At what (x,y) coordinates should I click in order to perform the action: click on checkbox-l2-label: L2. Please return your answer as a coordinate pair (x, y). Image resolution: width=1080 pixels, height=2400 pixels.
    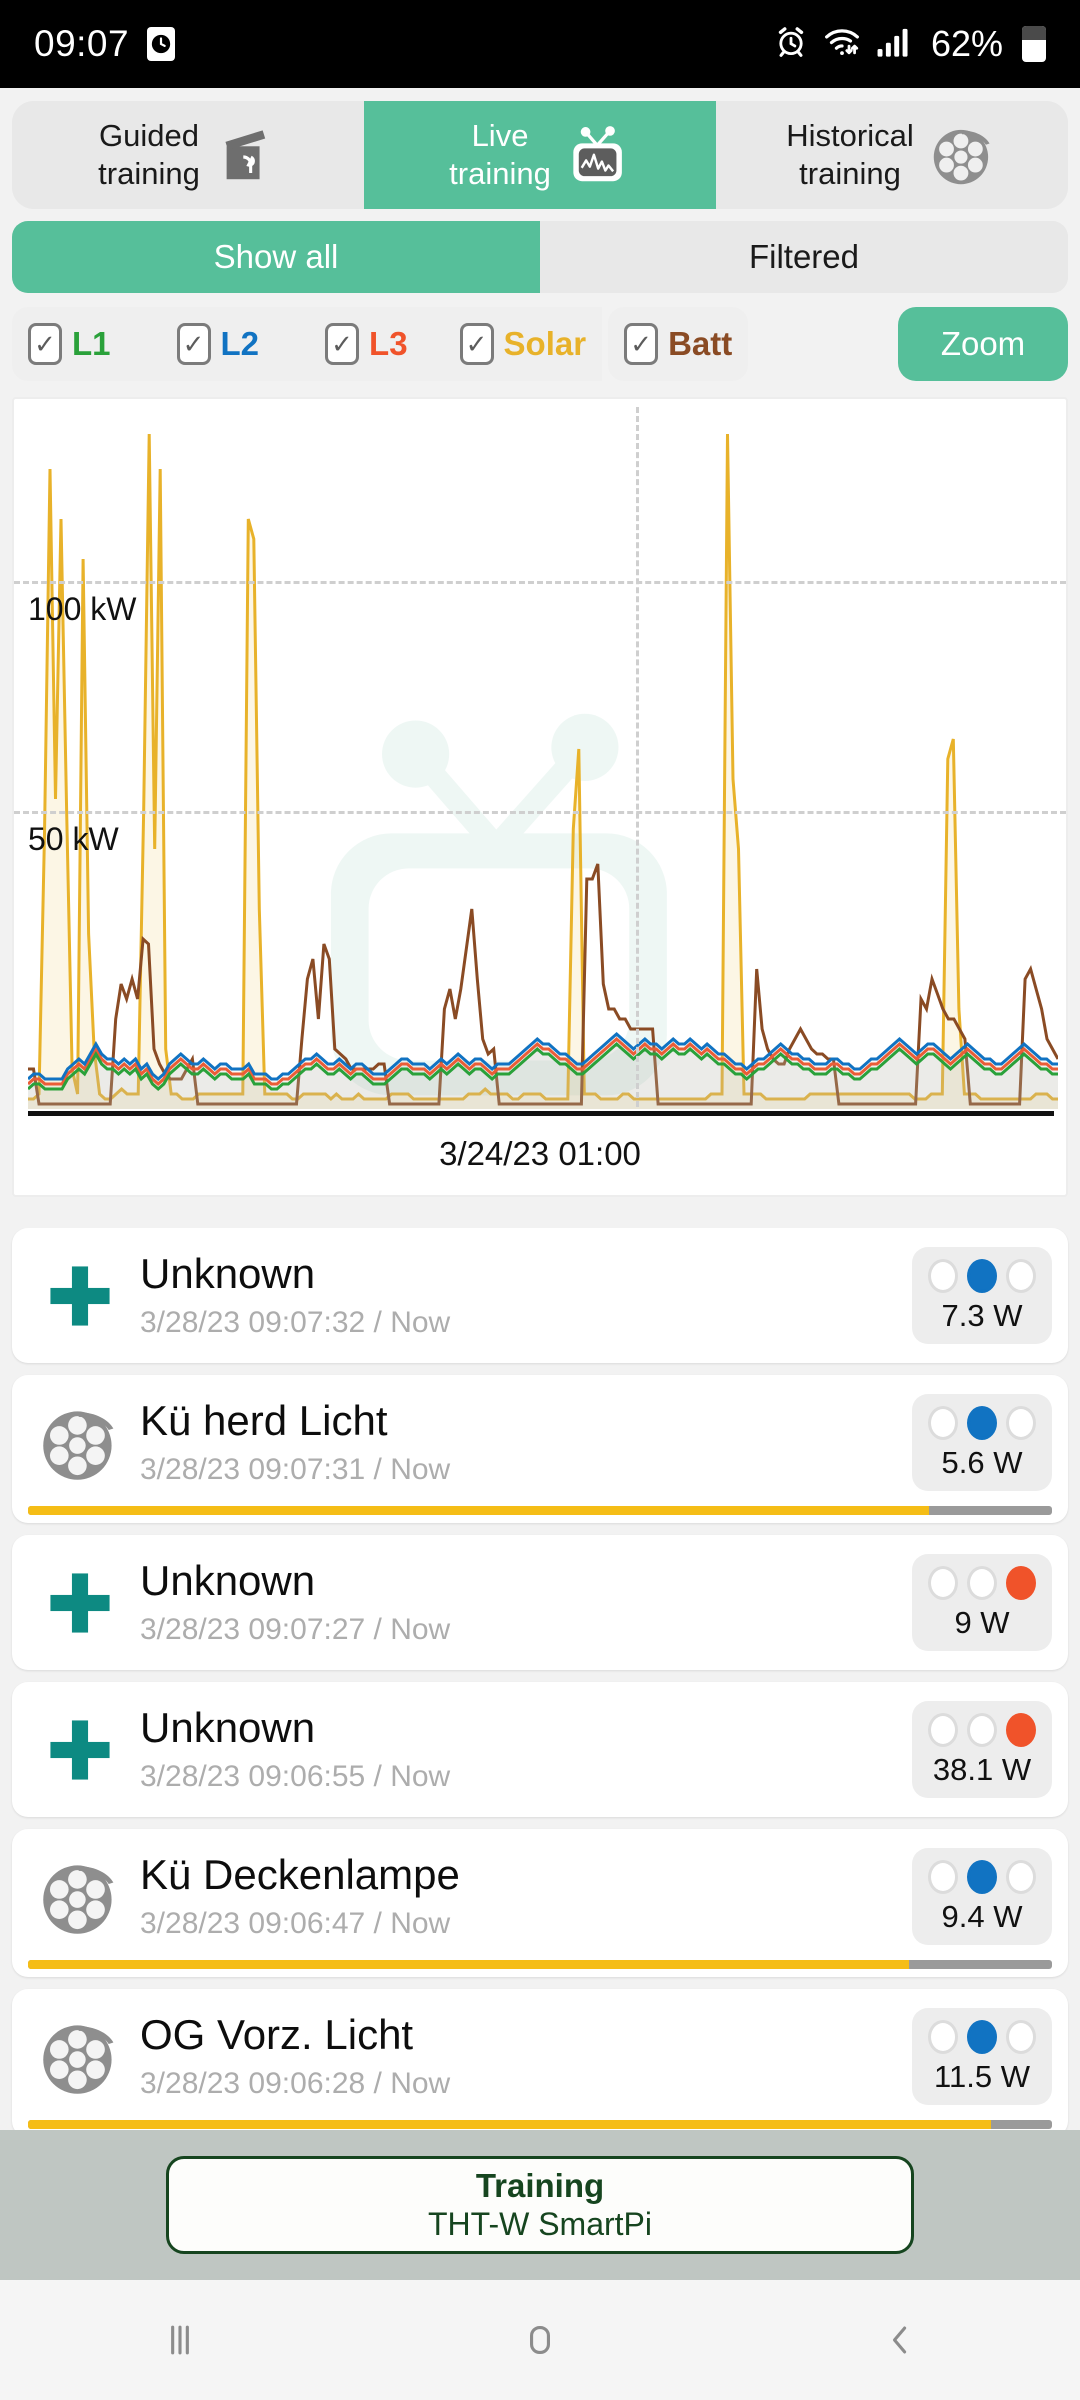
    Looking at the image, I should click on (240, 343).